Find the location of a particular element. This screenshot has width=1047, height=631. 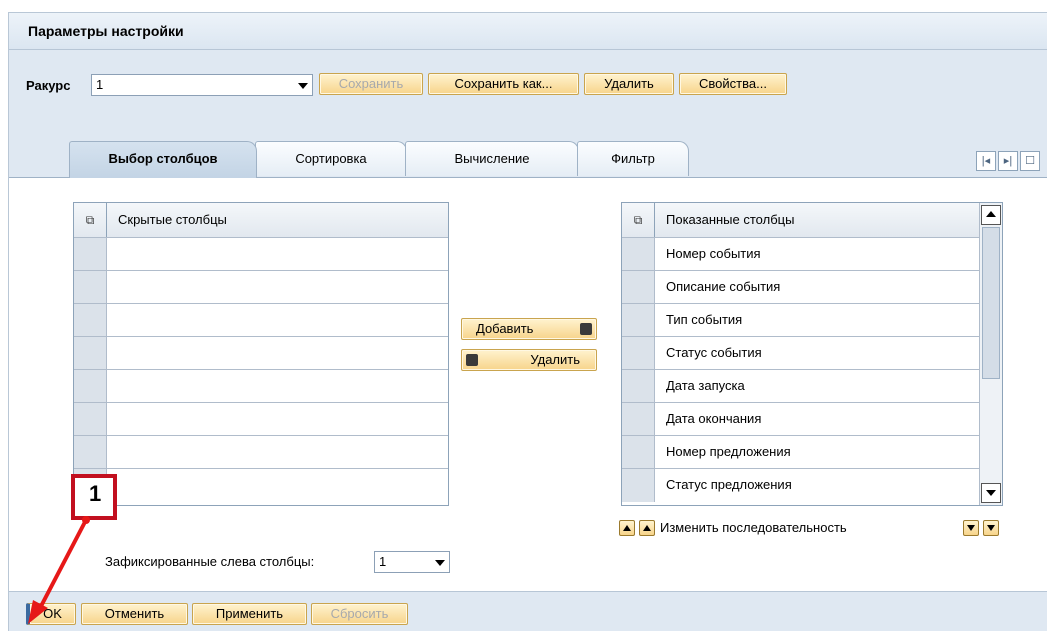

delete-view-button: Удалить is located at coordinates (629, 84).